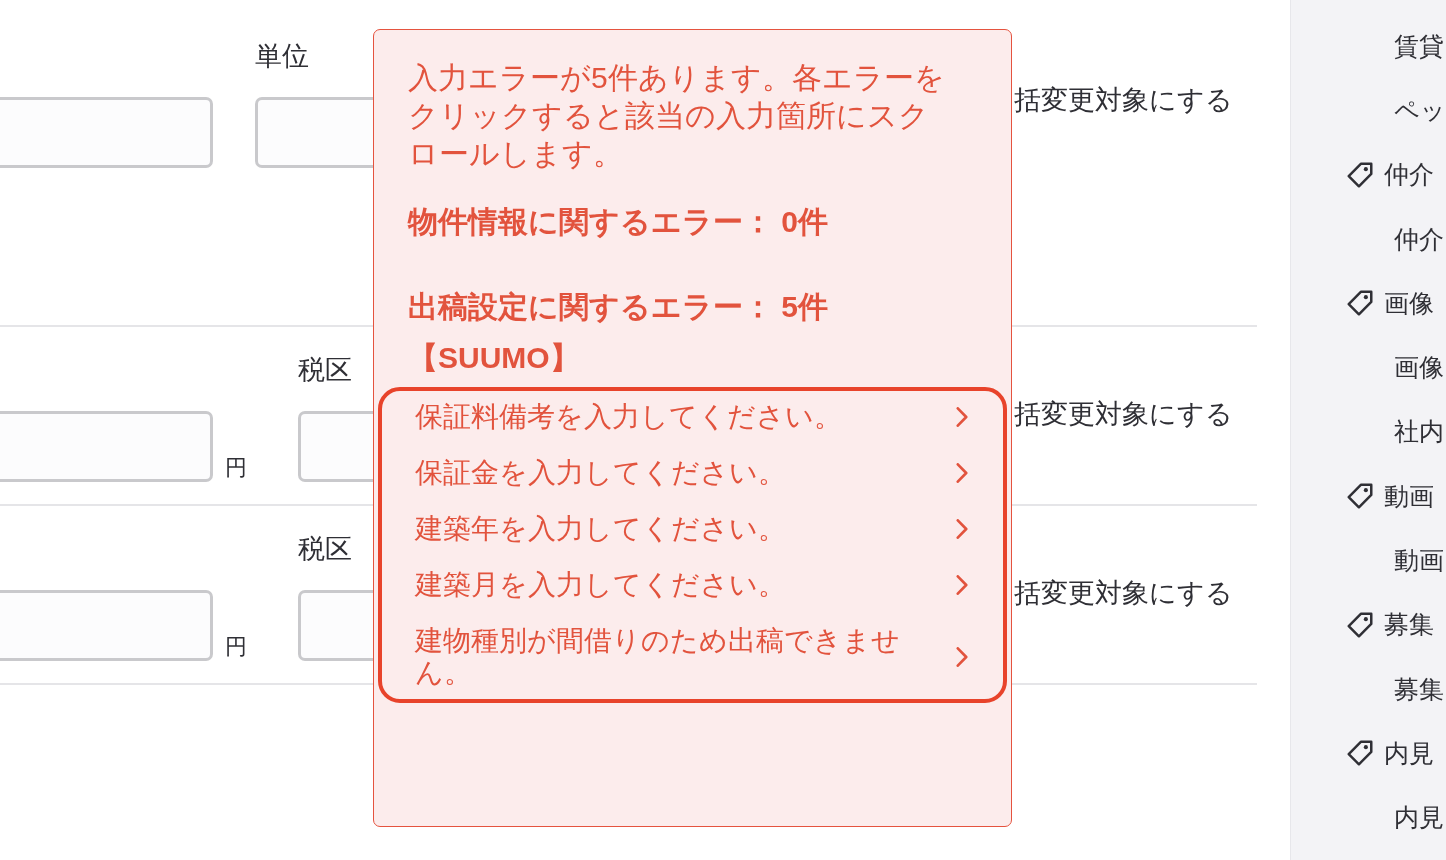  Describe the element at coordinates (282, 56) in the screenshot. I see `field-label: 単位` at that location.